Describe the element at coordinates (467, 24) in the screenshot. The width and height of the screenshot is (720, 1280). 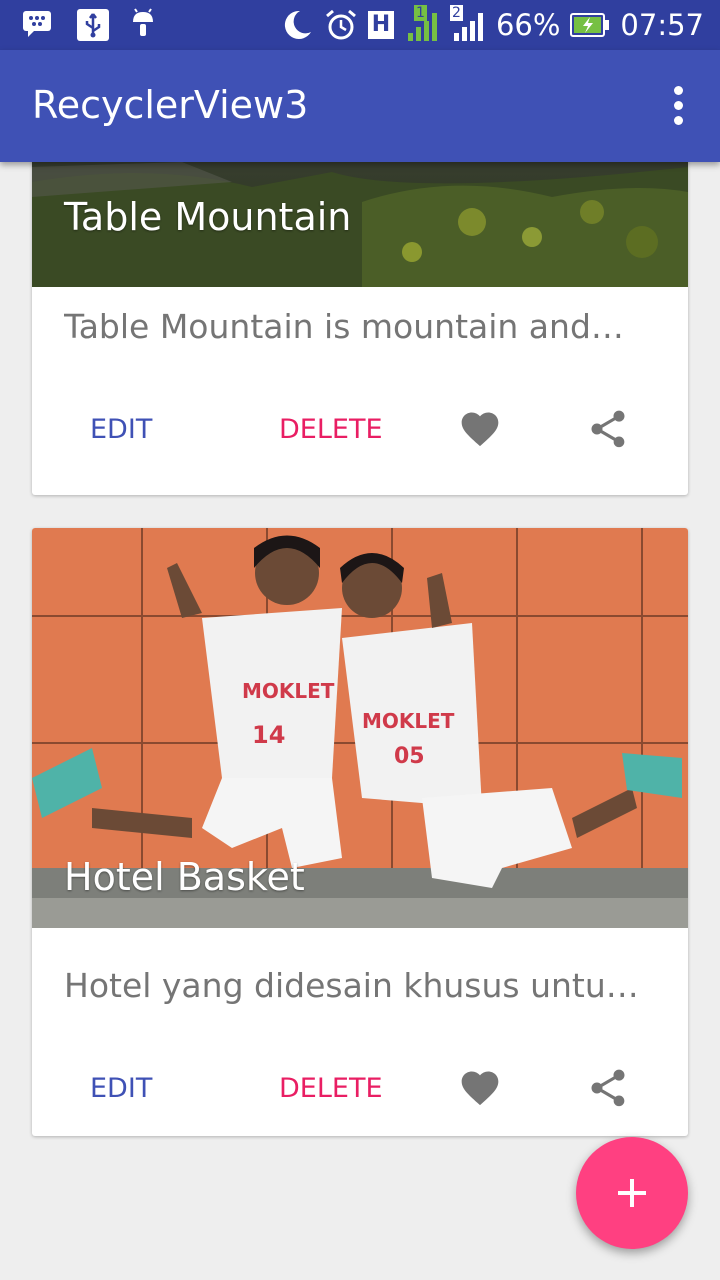
I see `sim2-signal-icon: 2` at that location.